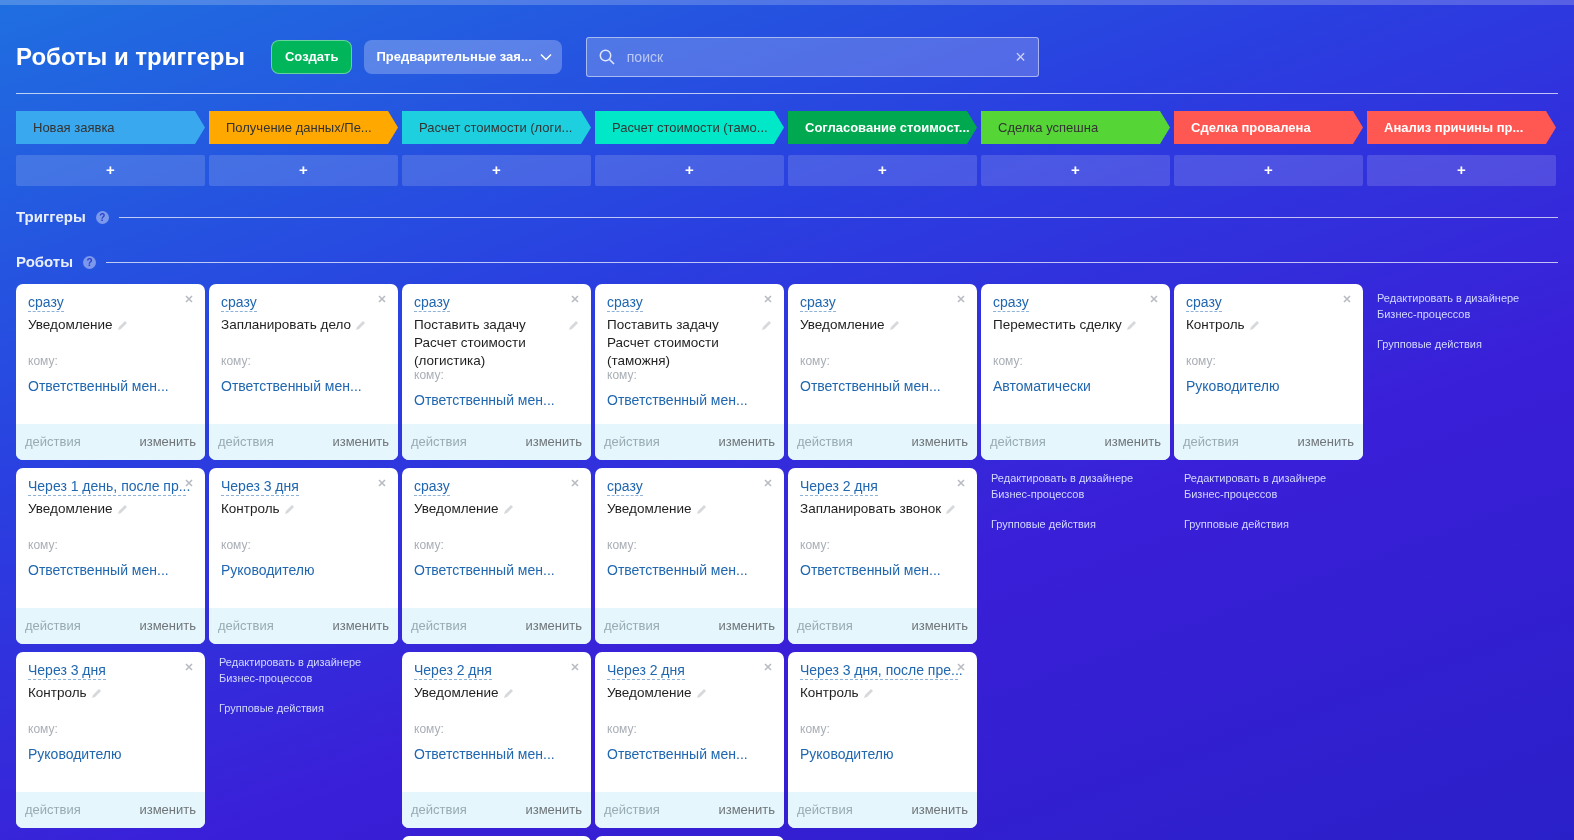  What do you see at coordinates (1075, 127) in the screenshot?
I see `stage-header: Сделка успешна` at bounding box center [1075, 127].